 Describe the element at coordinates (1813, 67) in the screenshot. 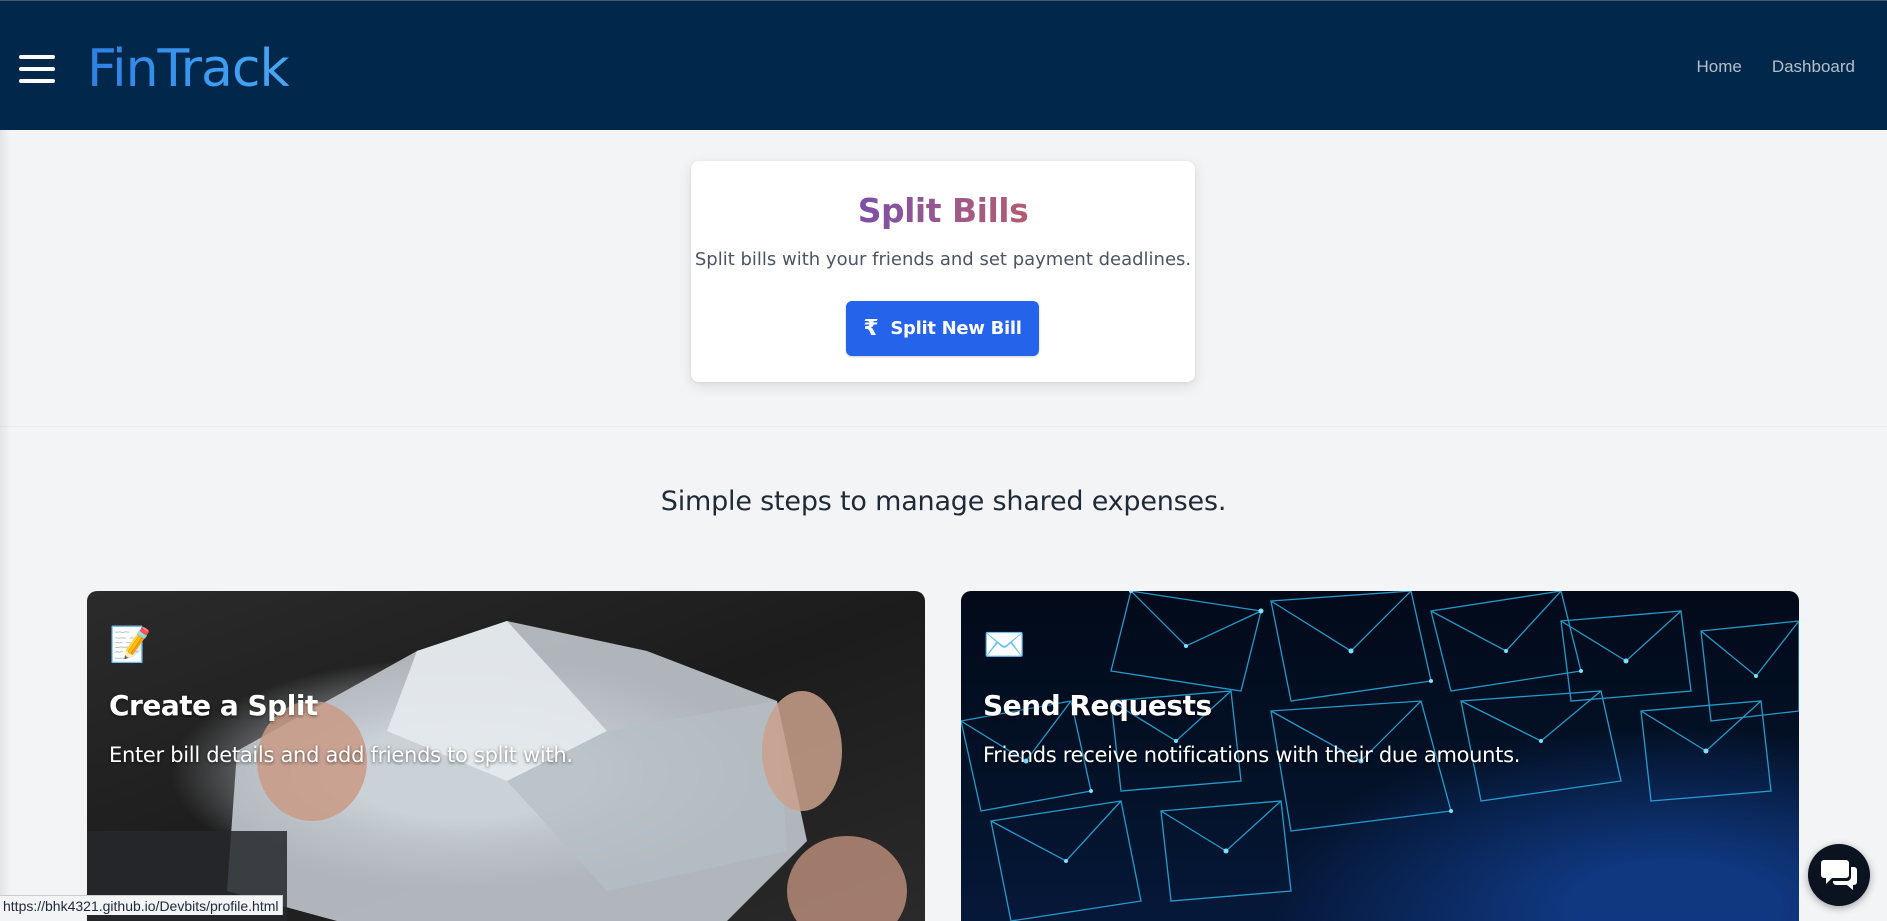

I see `nav-link-dashboard: Dashboard` at that location.